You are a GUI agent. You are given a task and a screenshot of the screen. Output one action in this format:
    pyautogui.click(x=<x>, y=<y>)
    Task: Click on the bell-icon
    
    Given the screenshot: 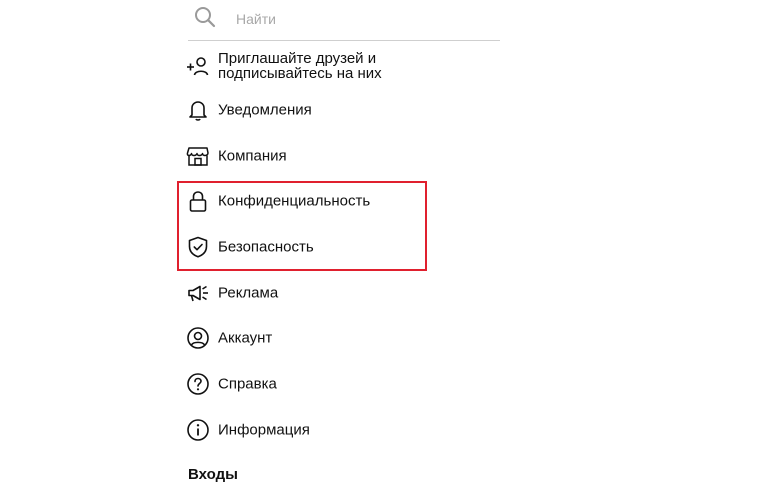 What is the action you would take?
    pyautogui.click(x=198, y=110)
    